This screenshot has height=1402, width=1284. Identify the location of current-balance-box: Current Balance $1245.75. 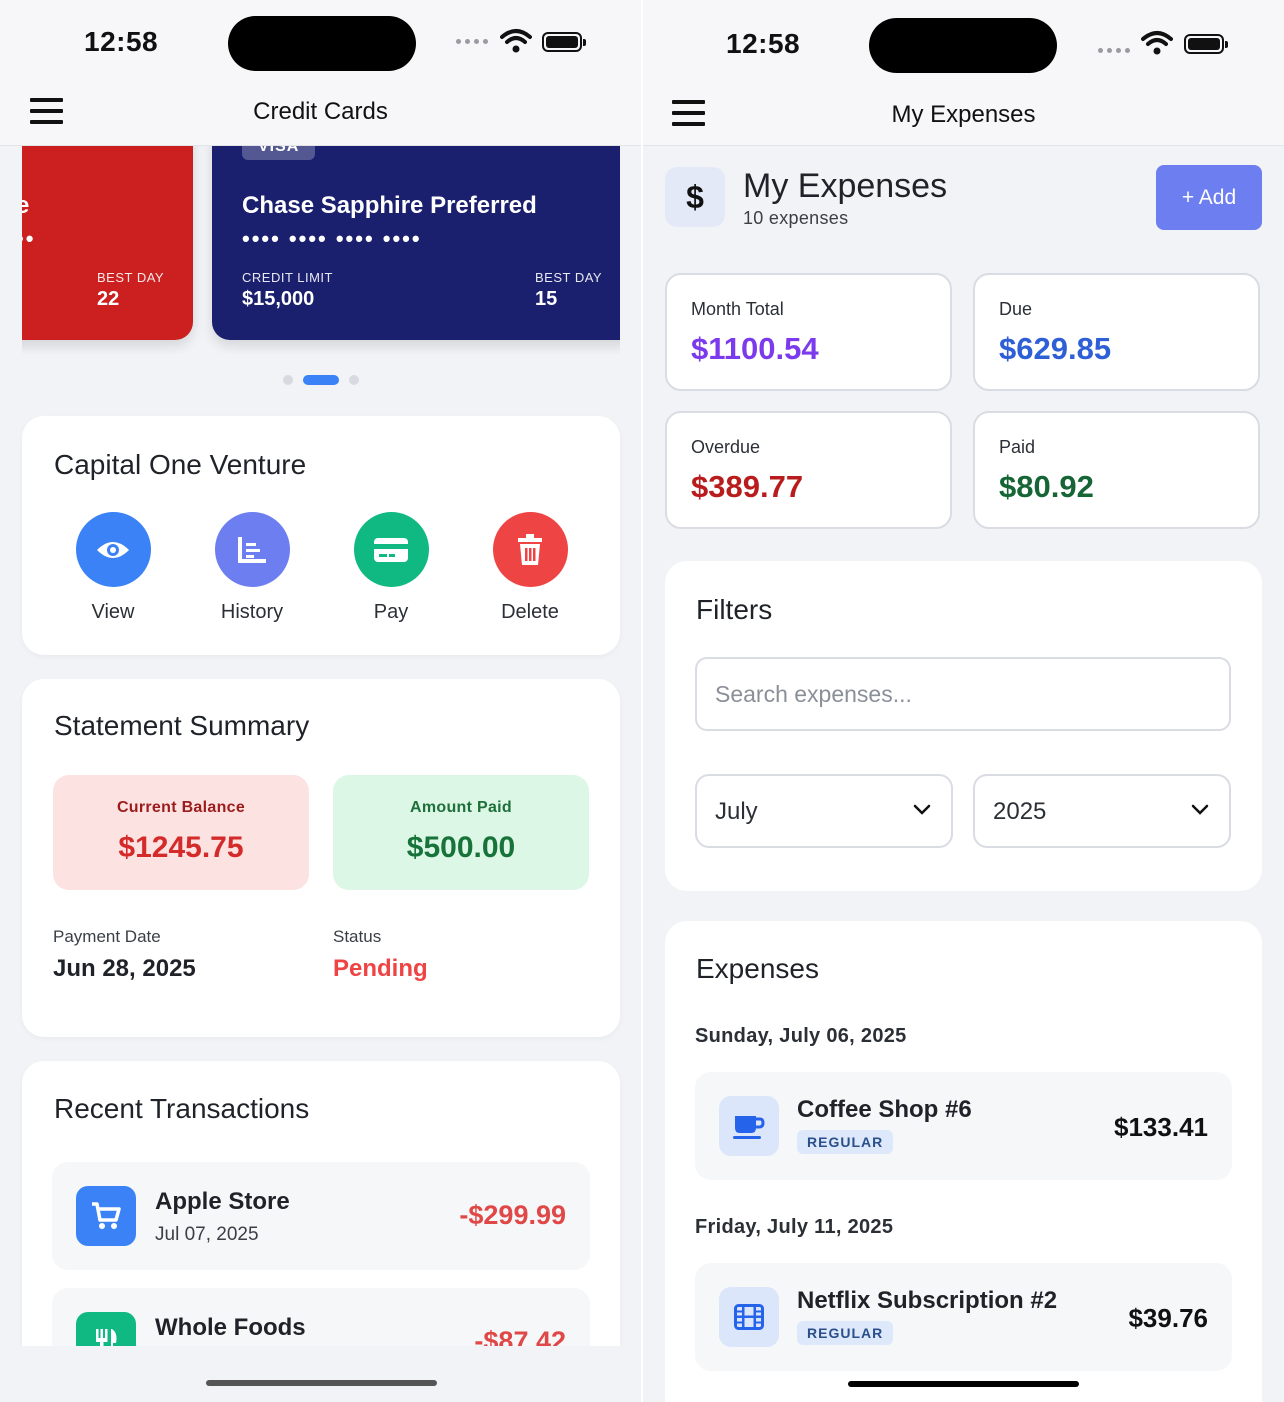
(181, 832).